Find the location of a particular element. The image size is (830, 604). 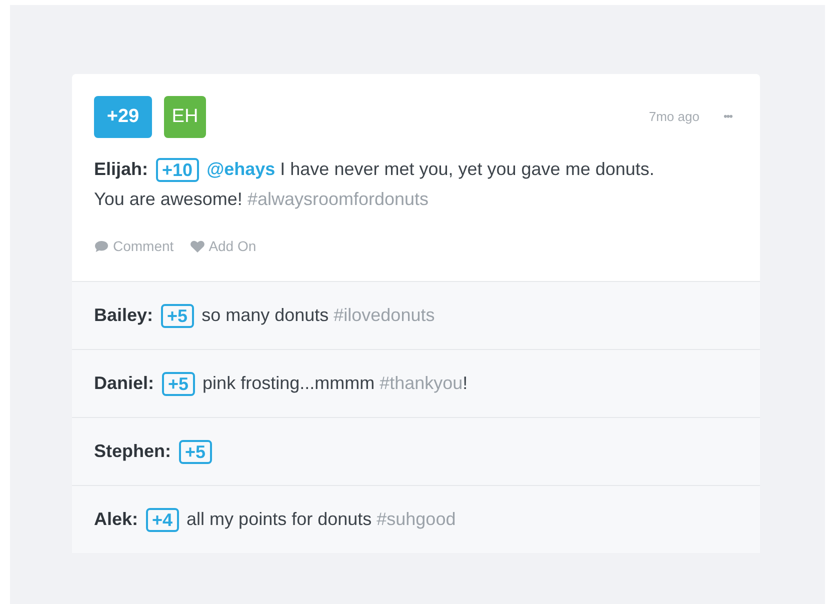

message-text: all my points for donuts #suhgood is located at coordinates (321, 519).